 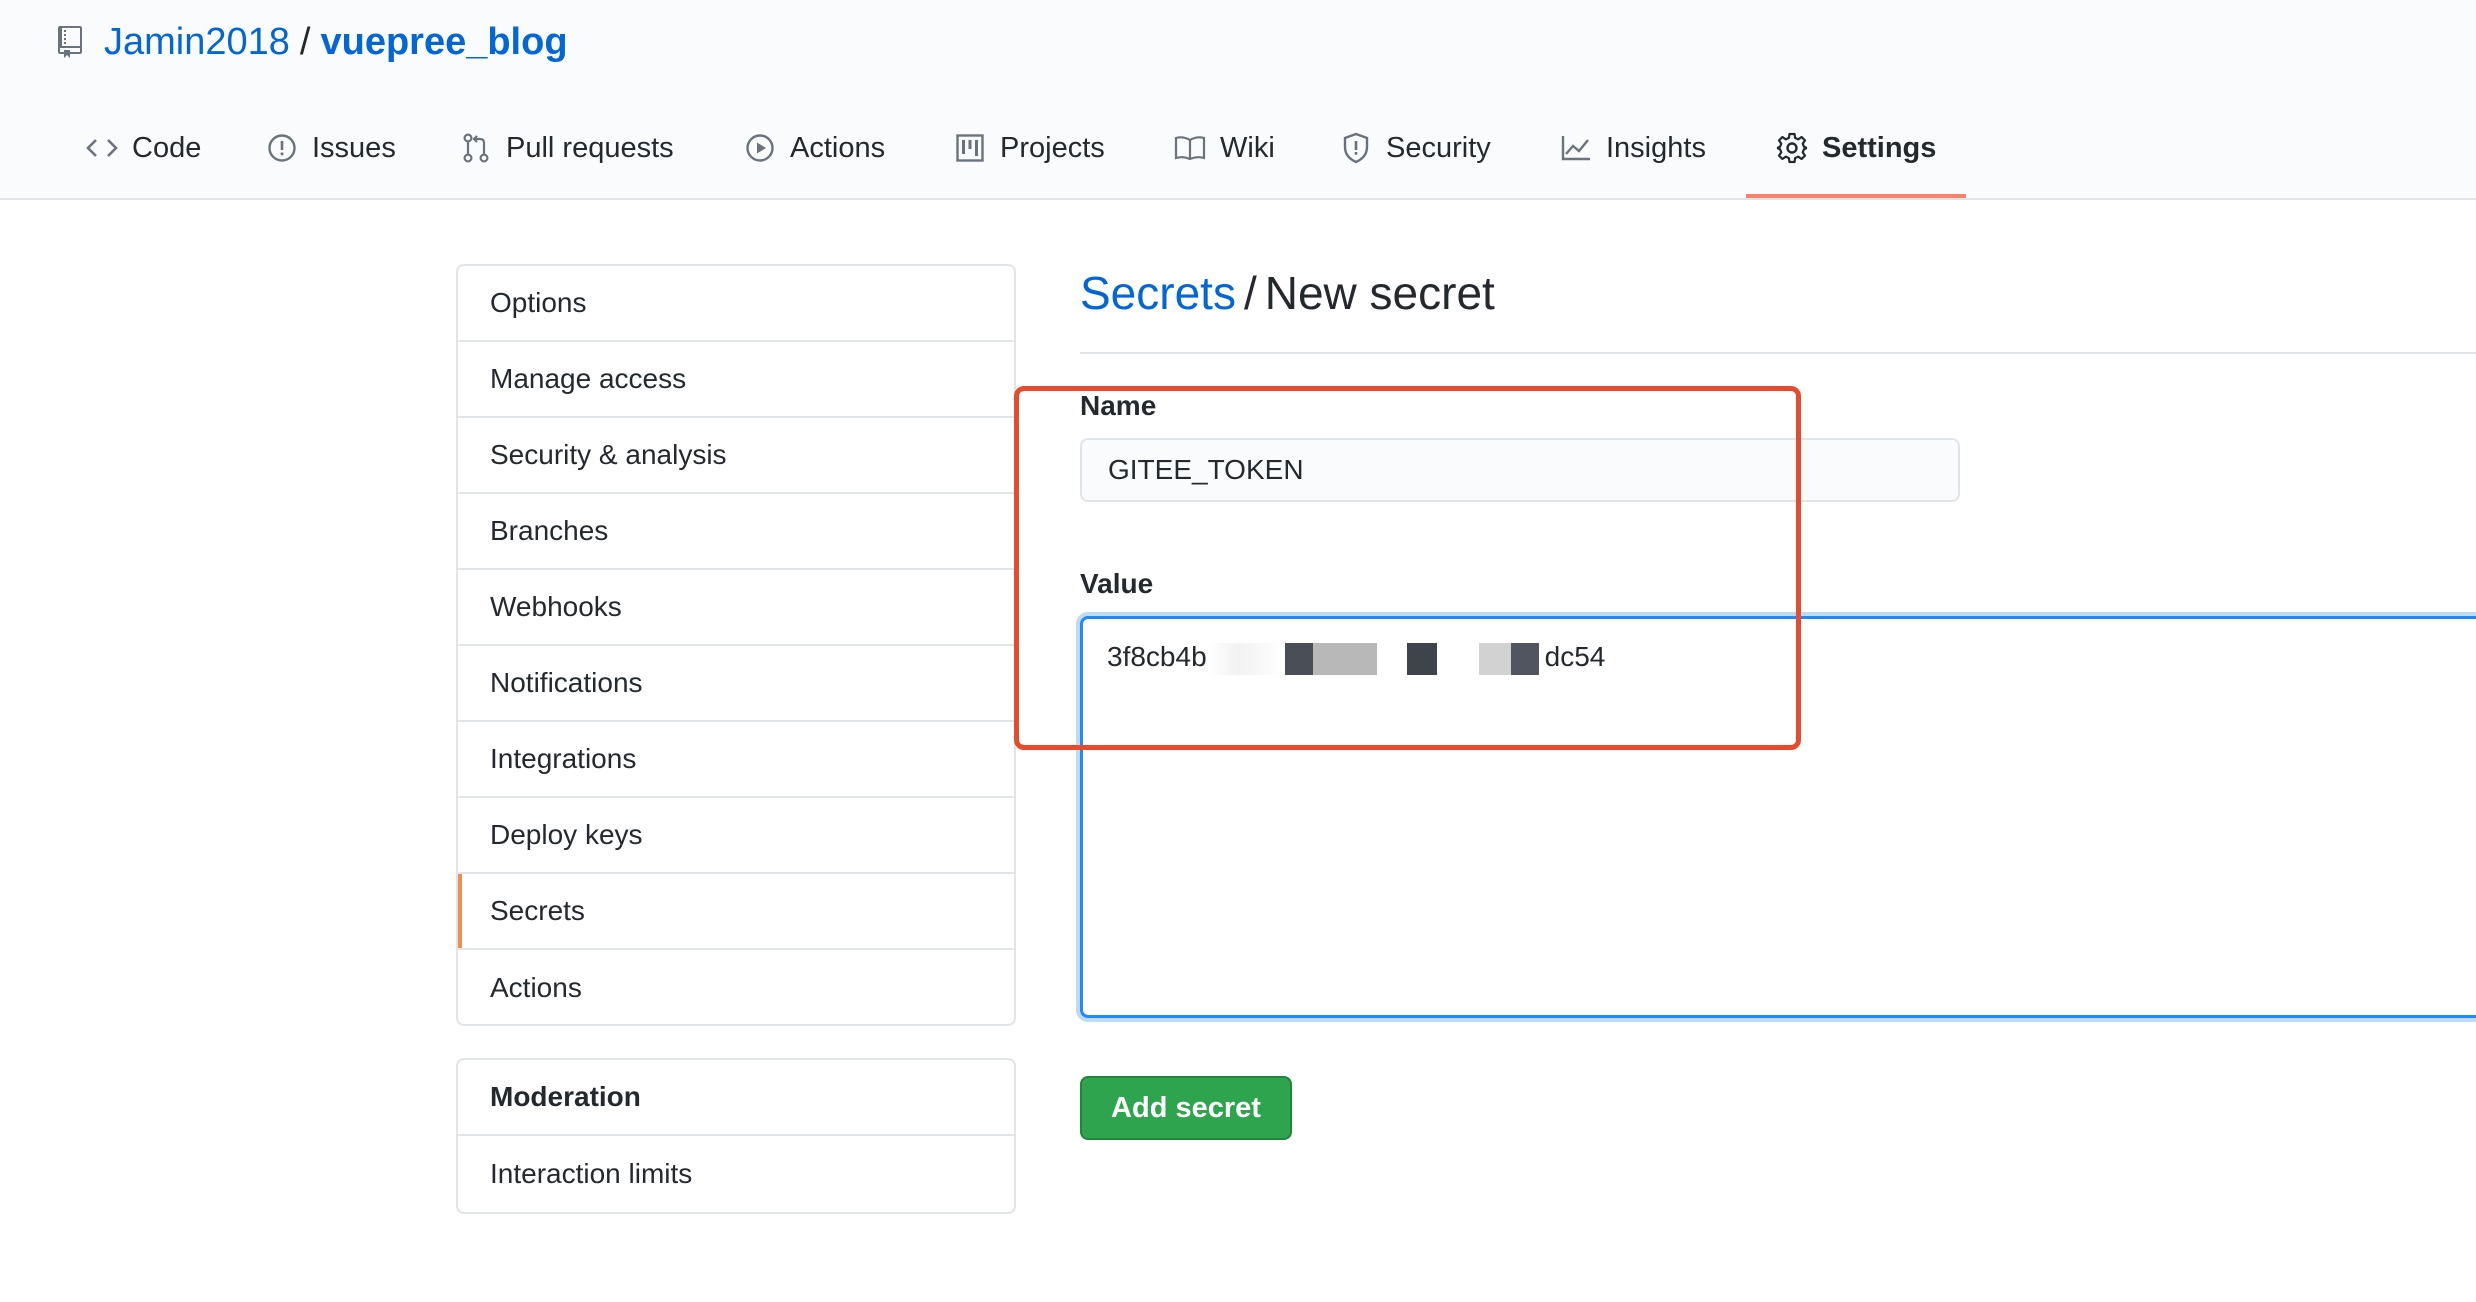 What do you see at coordinates (1879, 148) in the screenshot?
I see `tab-label: Settings` at bounding box center [1879, 148].